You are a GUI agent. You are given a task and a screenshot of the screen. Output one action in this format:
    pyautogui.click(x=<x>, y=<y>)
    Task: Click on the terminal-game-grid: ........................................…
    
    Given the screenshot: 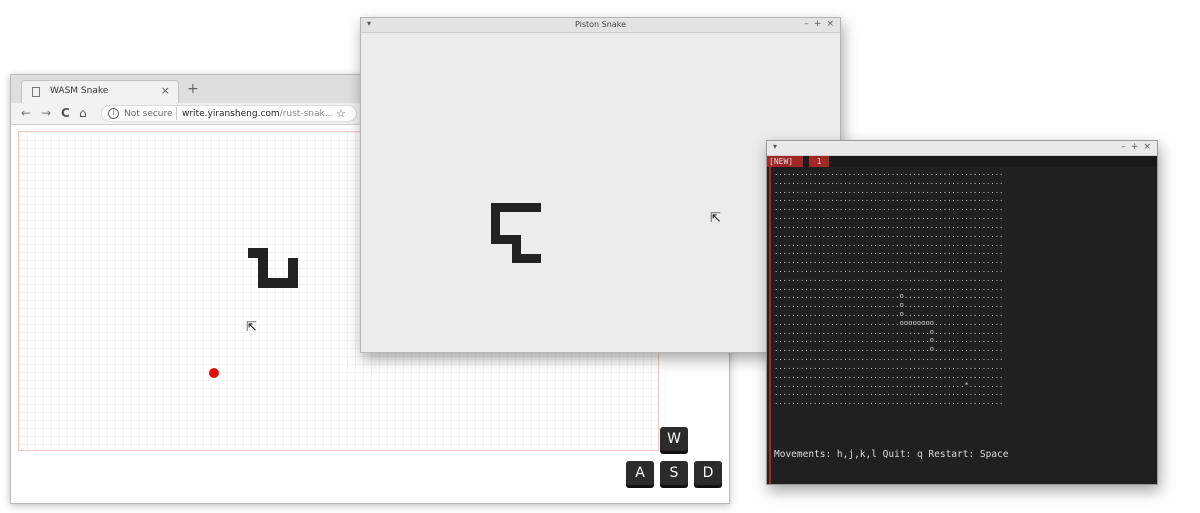 What is the action you would take?
    pyautogui.click(x=889, y=287)
    